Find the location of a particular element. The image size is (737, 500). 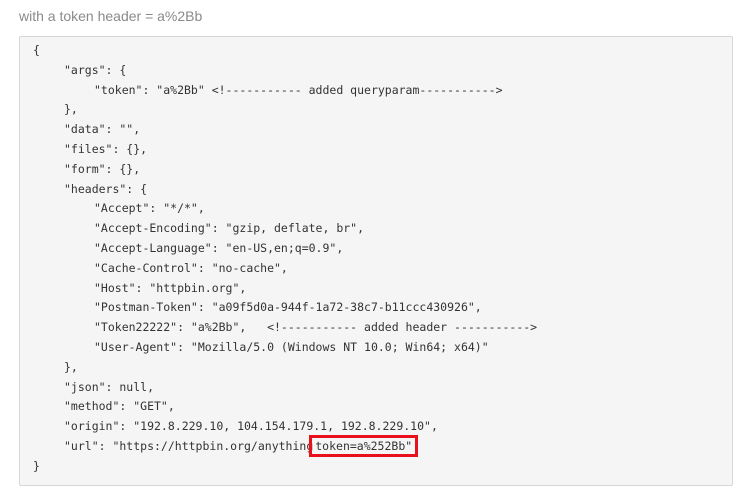

code-line: "json": null, is located at coordinates (285, 388).